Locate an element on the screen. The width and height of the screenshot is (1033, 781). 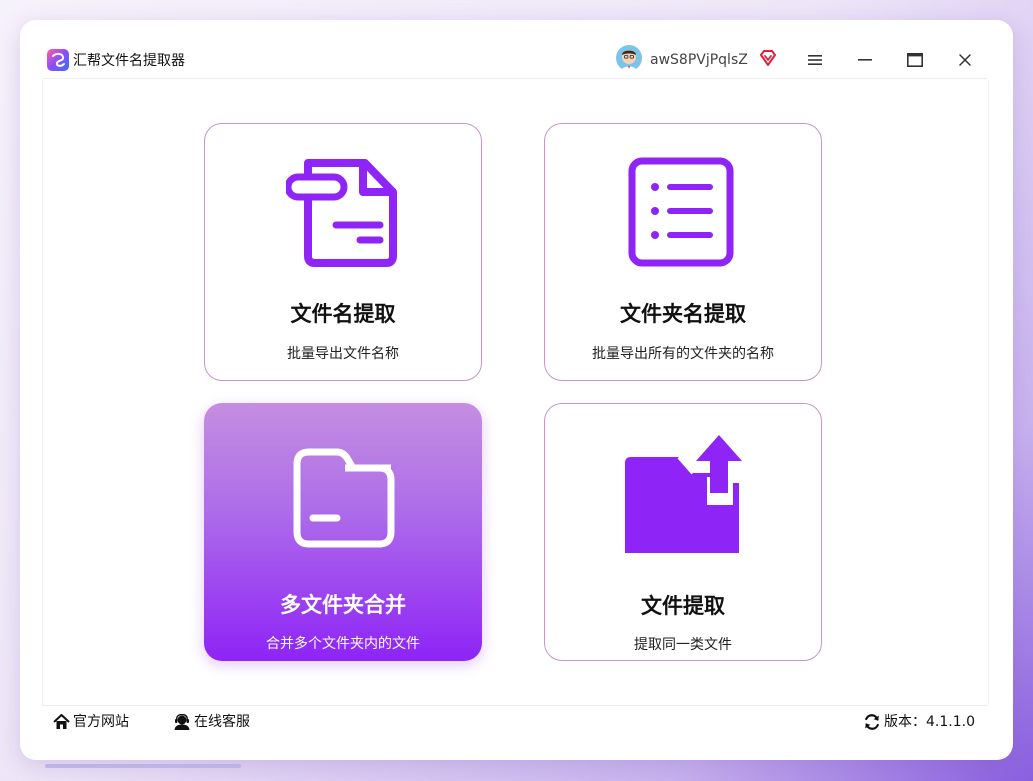
user-avatar is located at coordinates (629, 58).